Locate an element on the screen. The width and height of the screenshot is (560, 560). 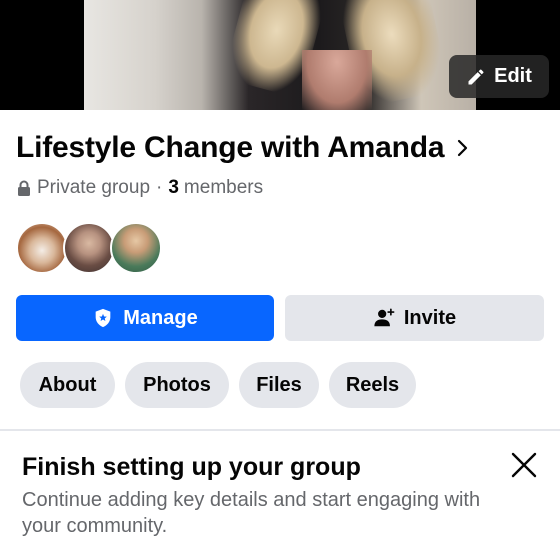
edit-cover-button: Edit is located at coordinates (499, 76).